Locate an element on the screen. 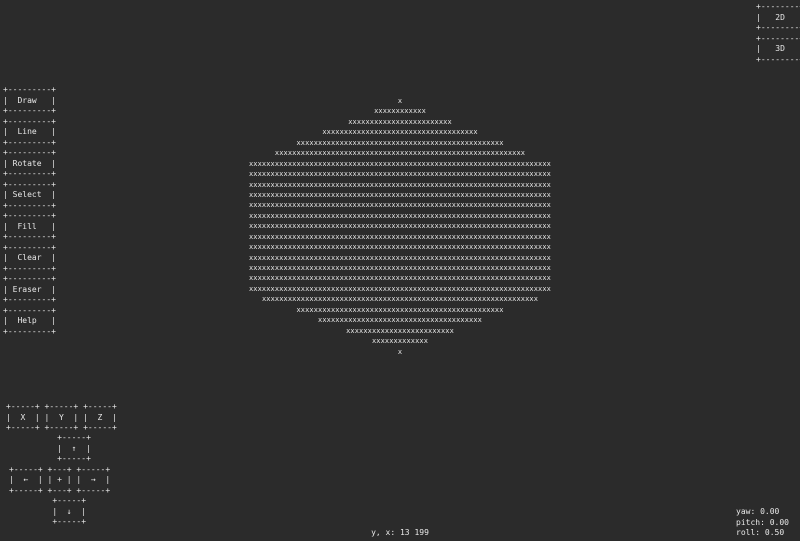 The height and width of the screenshot is (541, 800). down-arrow-button: +-----+ | ↓ | +-----+ is located at coordinates (47, 511).